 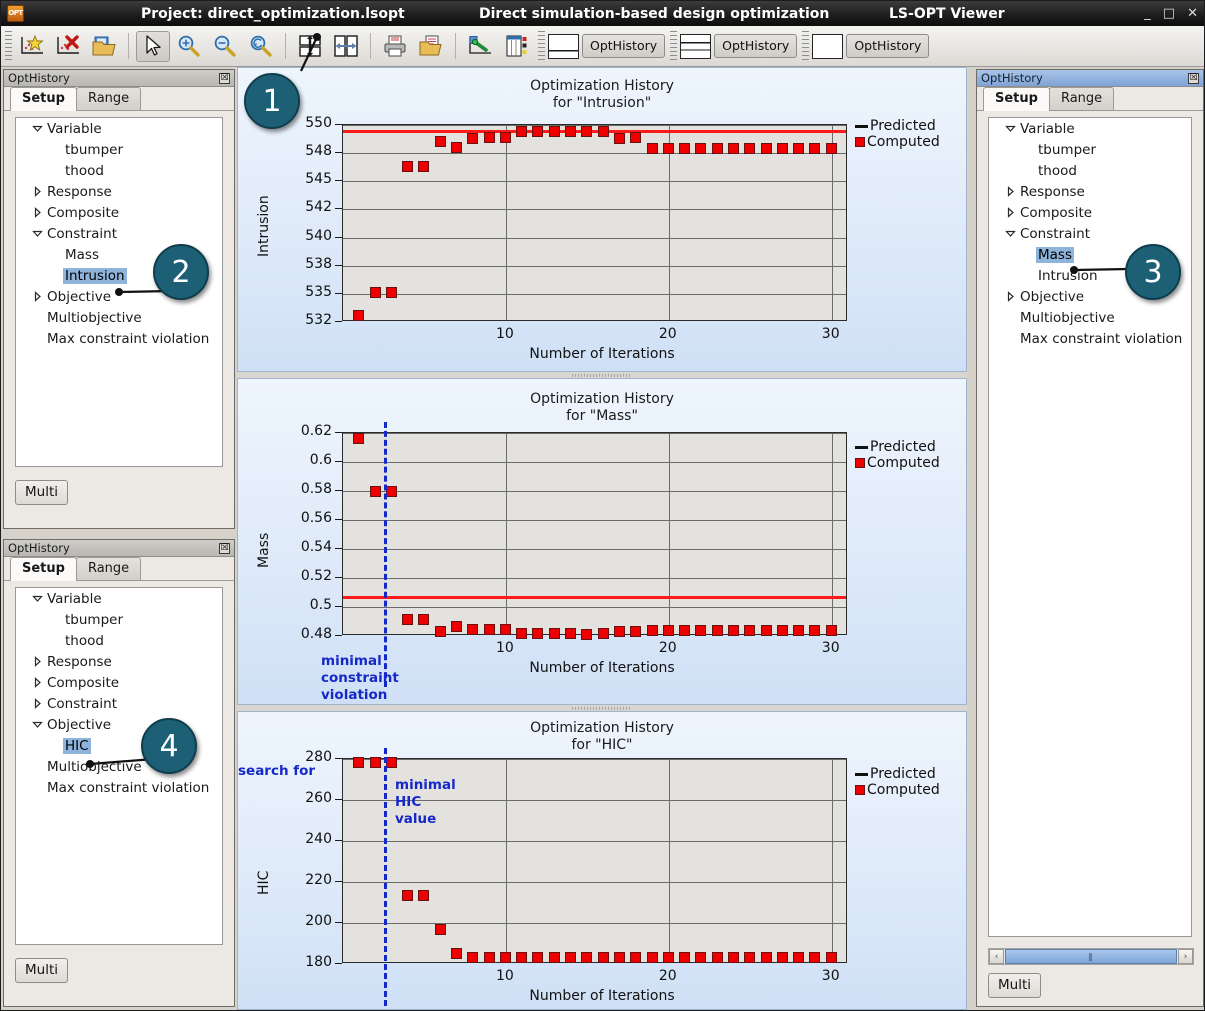 What do you see at coordinates (272, 101) in the screenshot?
I see `callout-1: 1` at bounding box center [272, 101].